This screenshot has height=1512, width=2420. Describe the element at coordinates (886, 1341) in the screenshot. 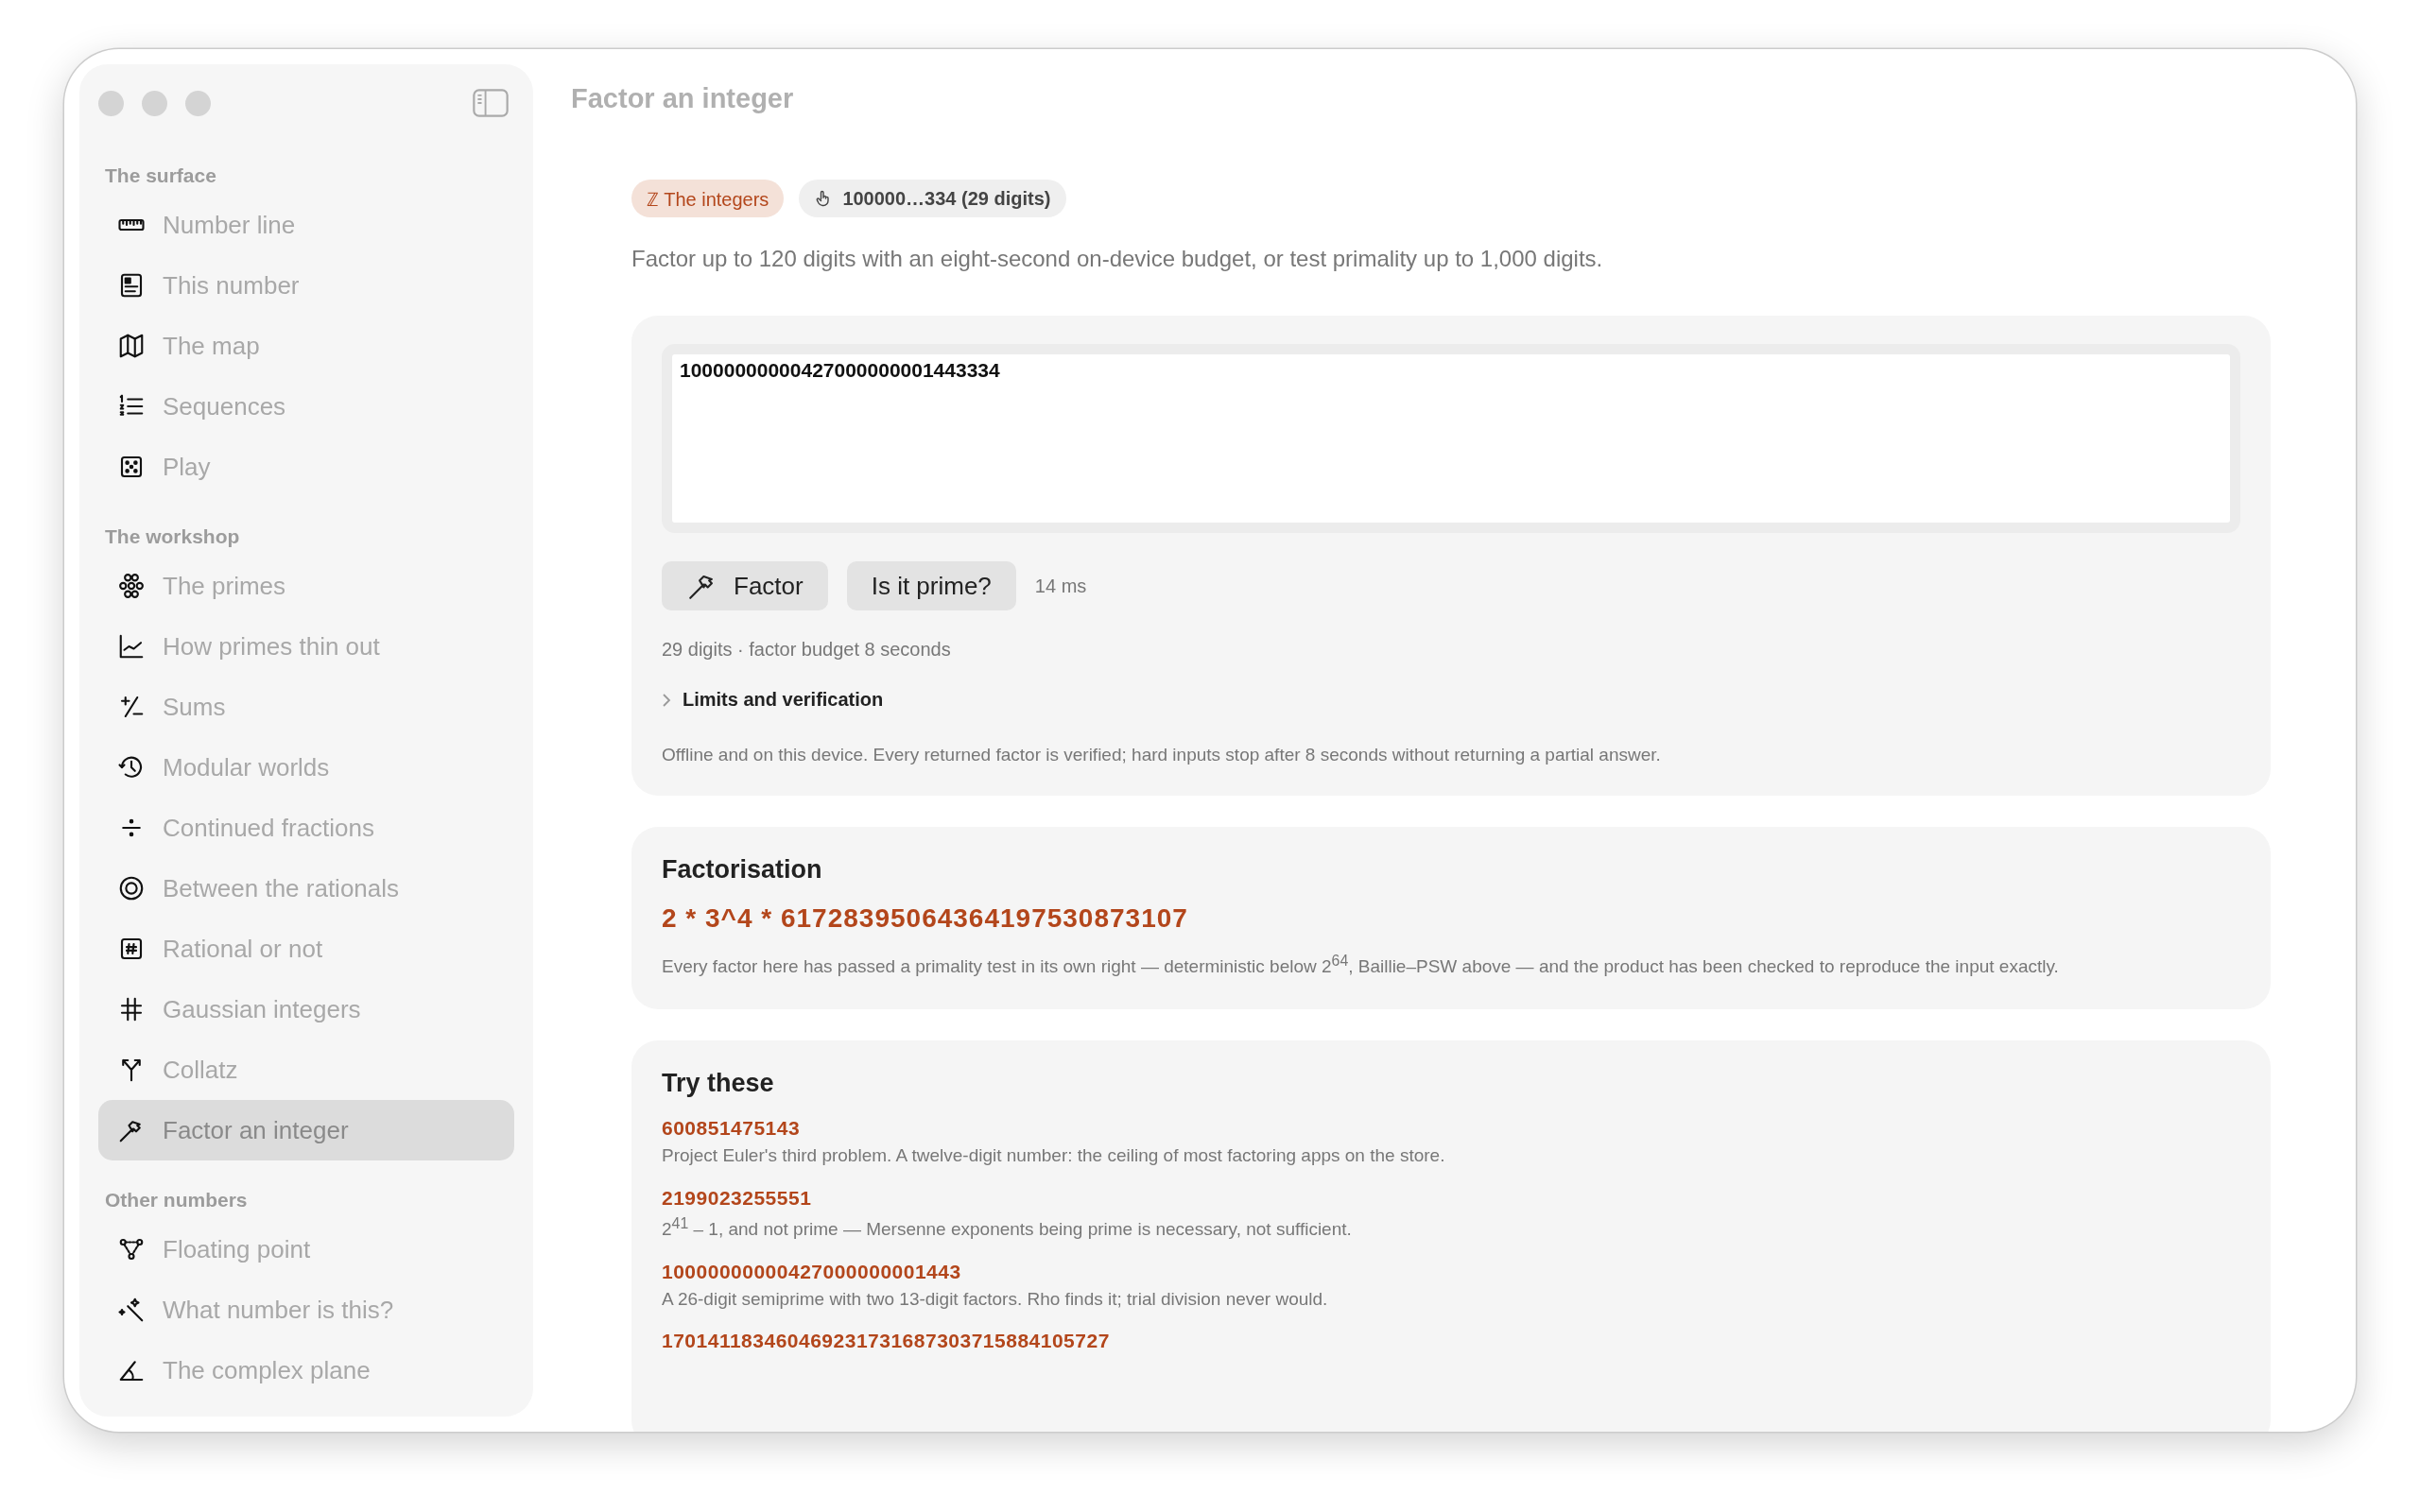

I see `example-number-link: 170141183460469231731687303715884105727` at that location.